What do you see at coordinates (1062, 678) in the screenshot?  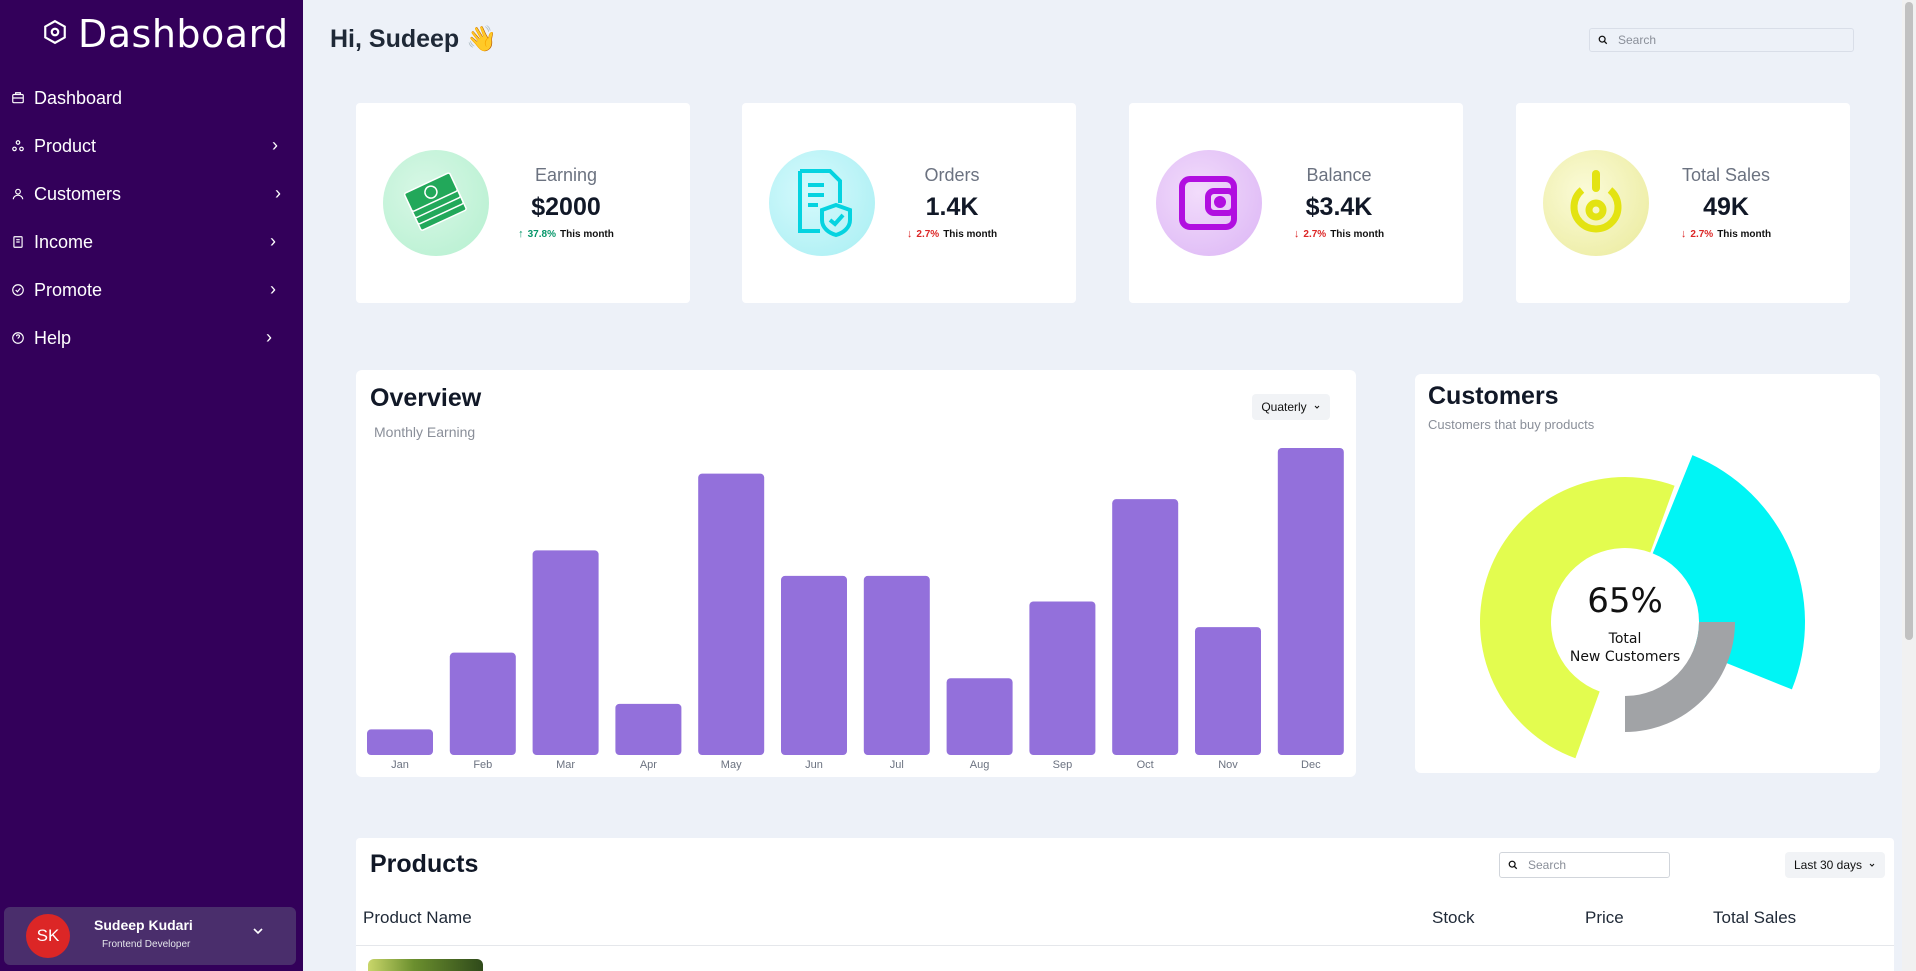 I see `bar-sep` at bounding box center [1062, 678].